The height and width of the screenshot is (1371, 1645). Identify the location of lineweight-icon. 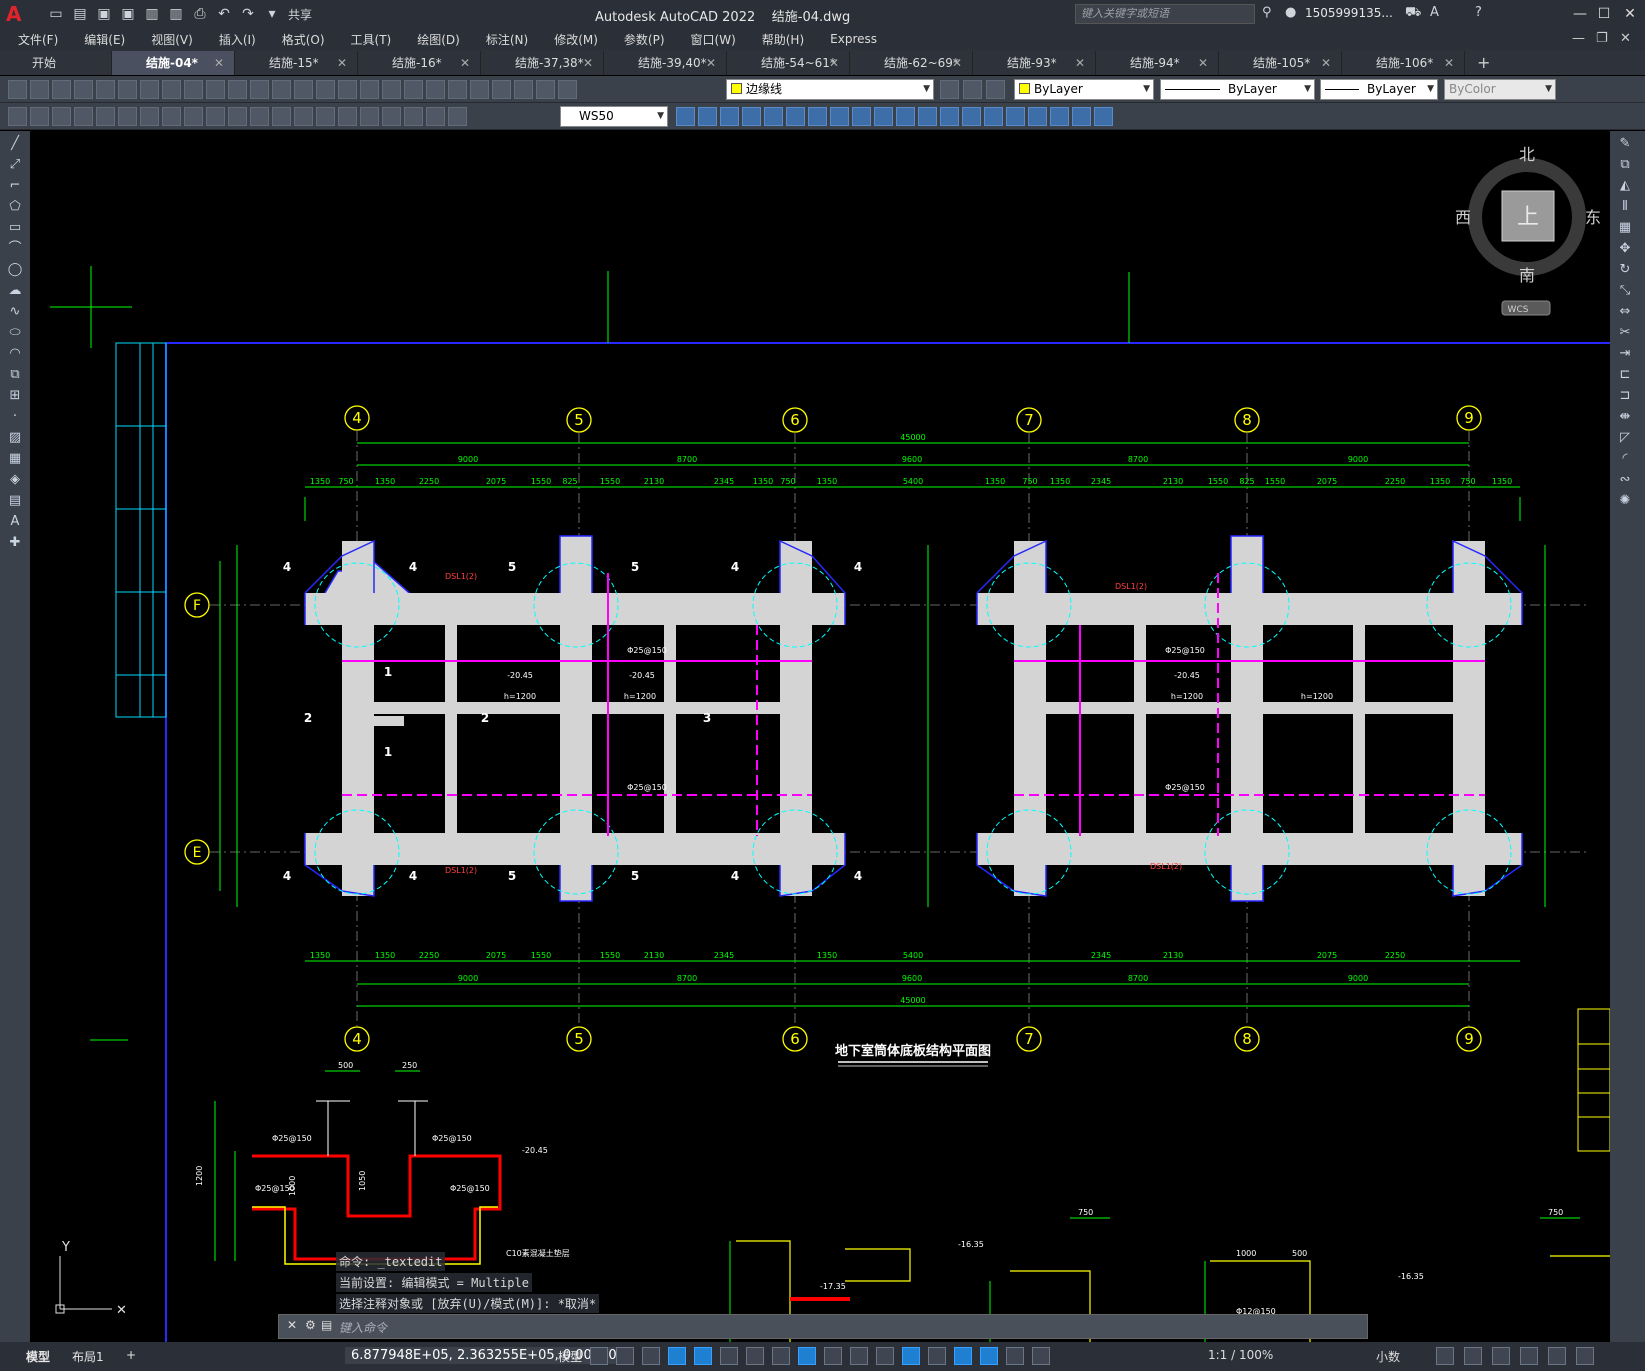
(833, 1356).